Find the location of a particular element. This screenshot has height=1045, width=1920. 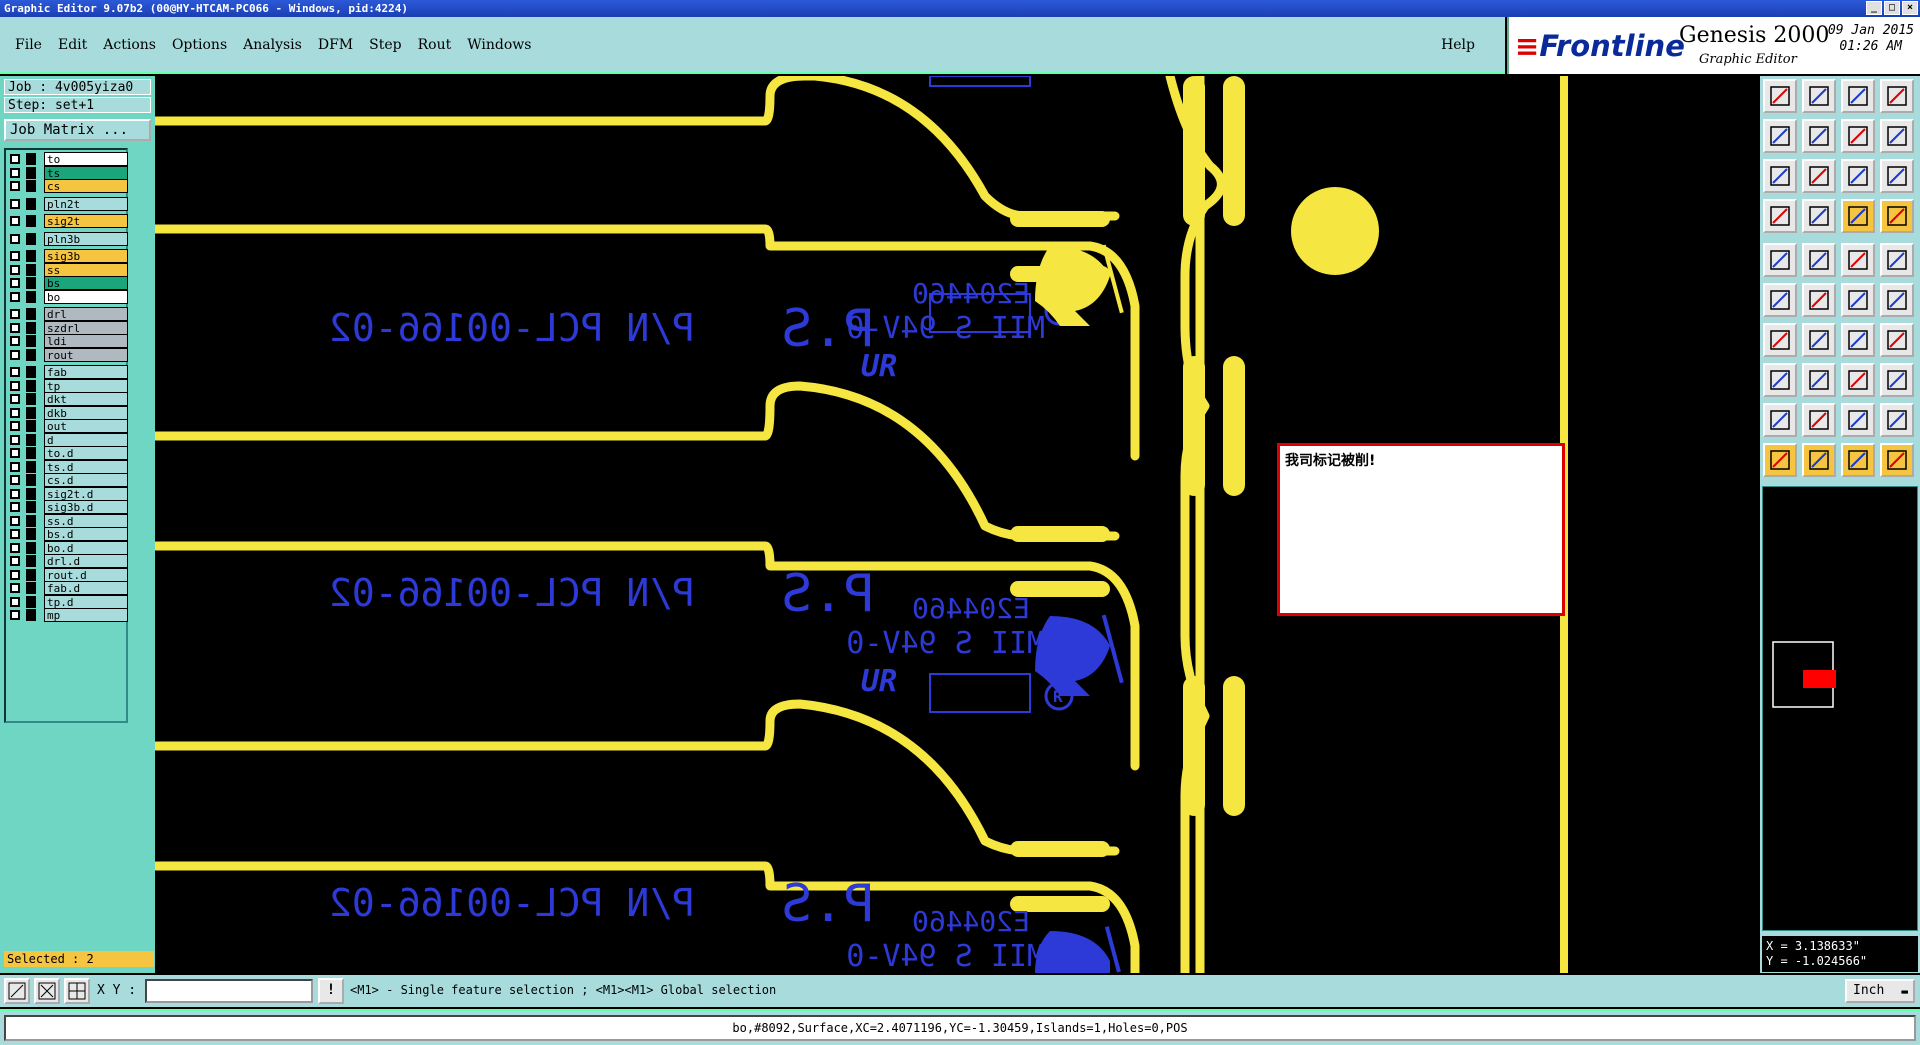

unit-selector: Inch ▬ is located at coordinates (1880, 991).